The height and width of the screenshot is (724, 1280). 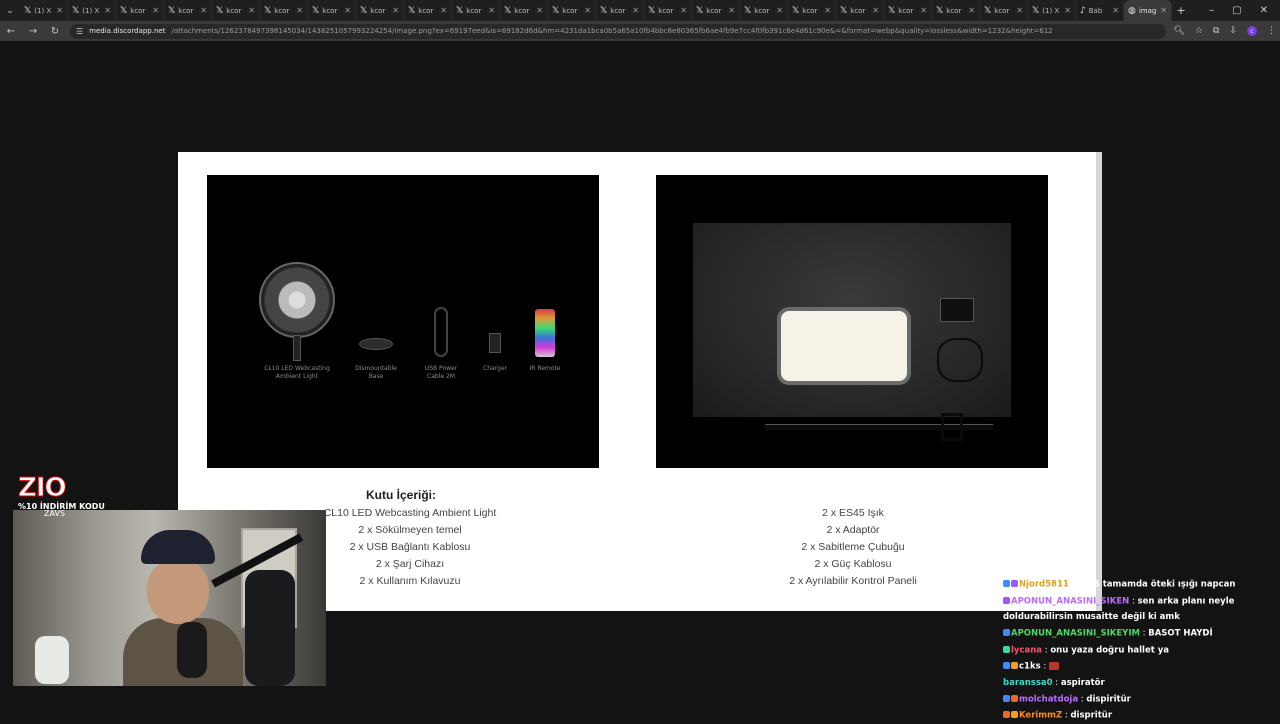 I want to click on back-icon: ←, so click(x=11, y=31).